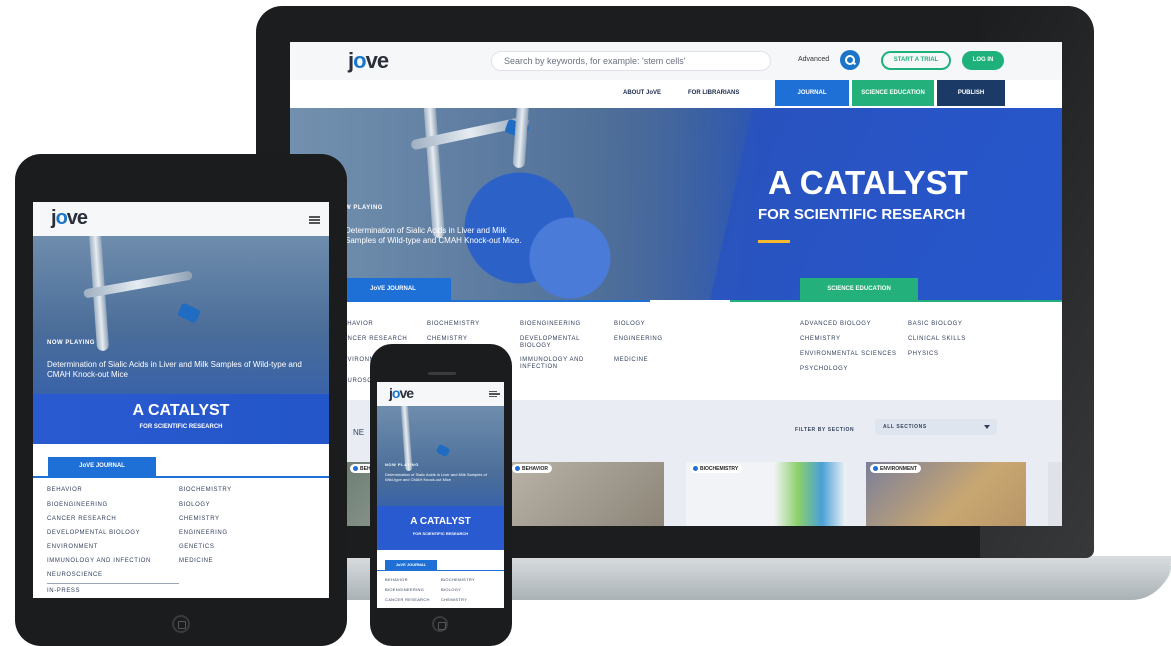 The height and width of the screenshot is (646, 1171). Describe the element at coordinates (820, 339) in the screenshot. I see `edu-chemistry: CHEMISTRY` at that location.